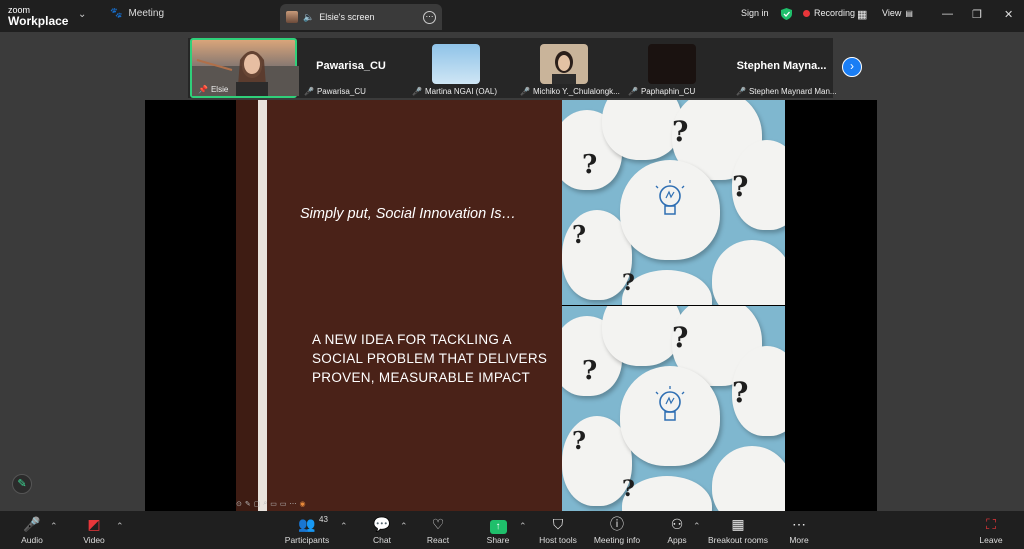  What do you see at coordinates (244, 68) in the screenshot?
I see `participant-tile: 📌 Elsie` at bounding box center [244, 68].